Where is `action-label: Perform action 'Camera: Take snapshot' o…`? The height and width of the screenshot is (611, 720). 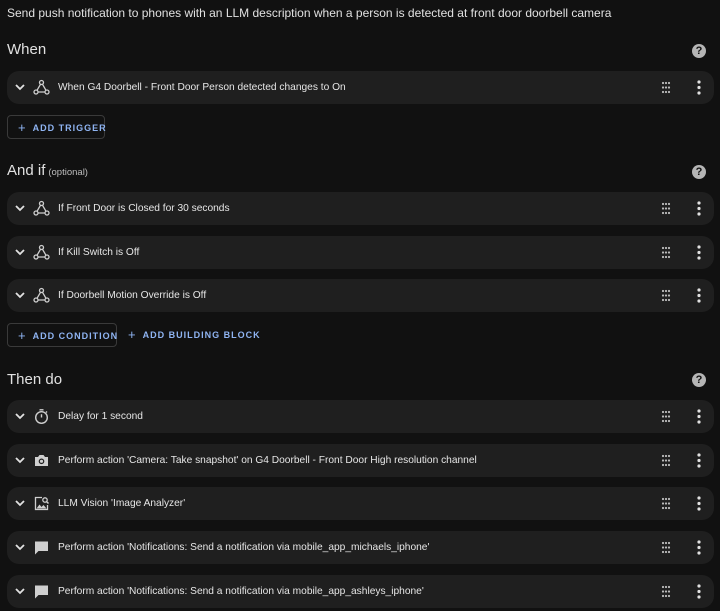
action-label: Perform action 'Camera: Take snapshot' o… is located at coordinates (267, 460).